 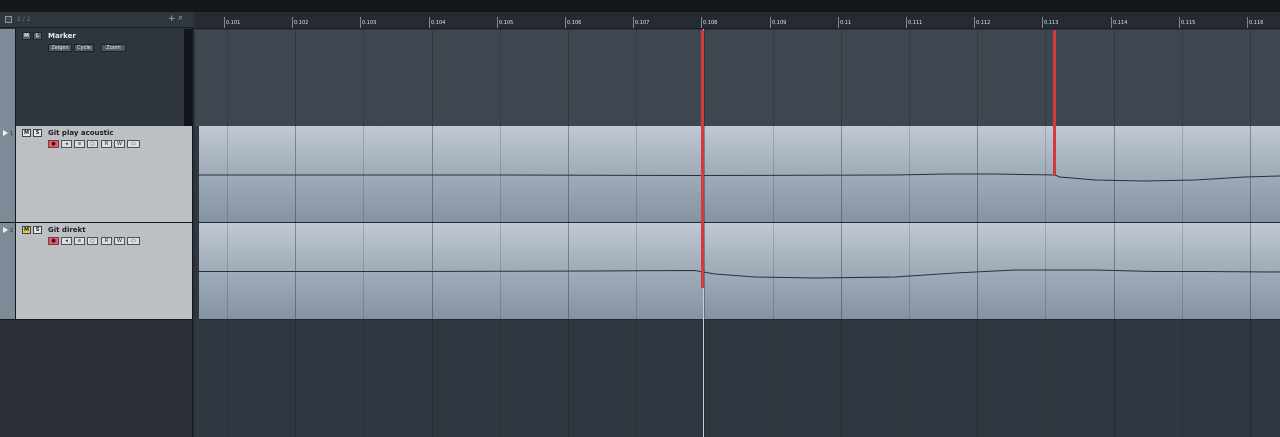 I want to click on title-strip, so click(x=640, y=6).